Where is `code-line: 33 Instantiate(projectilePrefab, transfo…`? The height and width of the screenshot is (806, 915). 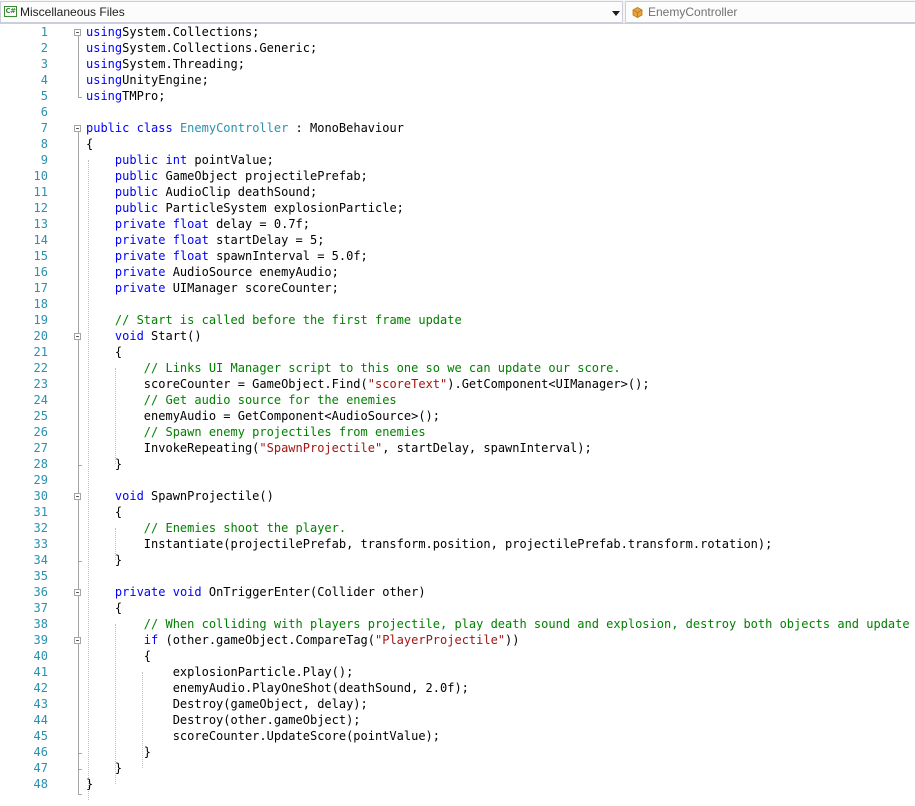 code-line: 33 Instantiate(projectilePrefab, transfo… is located at coordinates (457, 544).